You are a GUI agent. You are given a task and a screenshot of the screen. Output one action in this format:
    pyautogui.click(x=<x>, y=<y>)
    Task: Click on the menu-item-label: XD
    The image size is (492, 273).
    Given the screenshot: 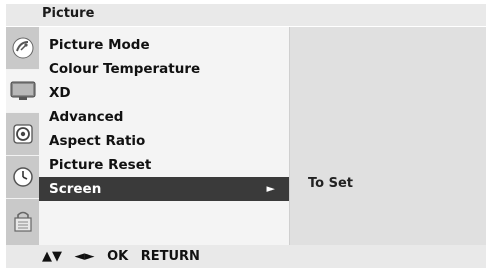 What is the action you would take?
    pyautogui.click(x=60, y=93)
    